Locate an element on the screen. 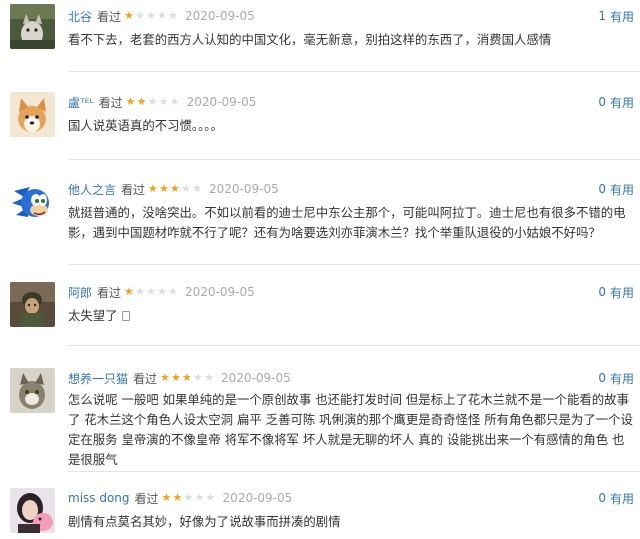 This screenshot has width=640, height=539. girl-icon is located at coordinates (32, 510).